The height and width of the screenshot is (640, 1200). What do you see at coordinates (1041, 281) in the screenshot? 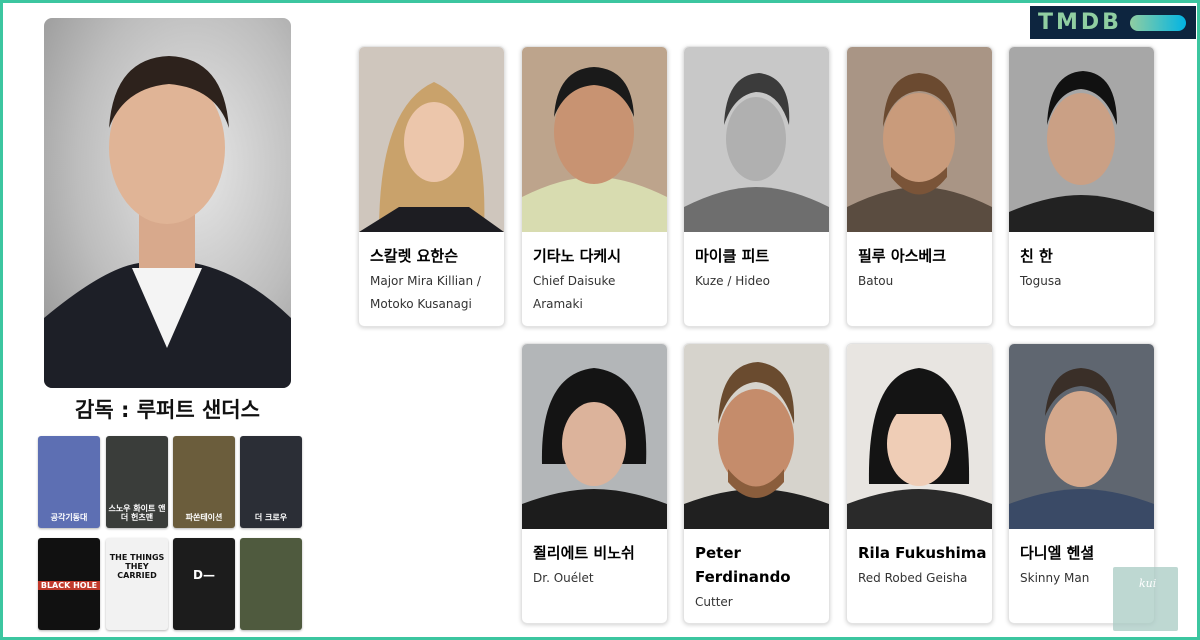
I see `cast-role: Togusa` at bounding box center [1041, 281].